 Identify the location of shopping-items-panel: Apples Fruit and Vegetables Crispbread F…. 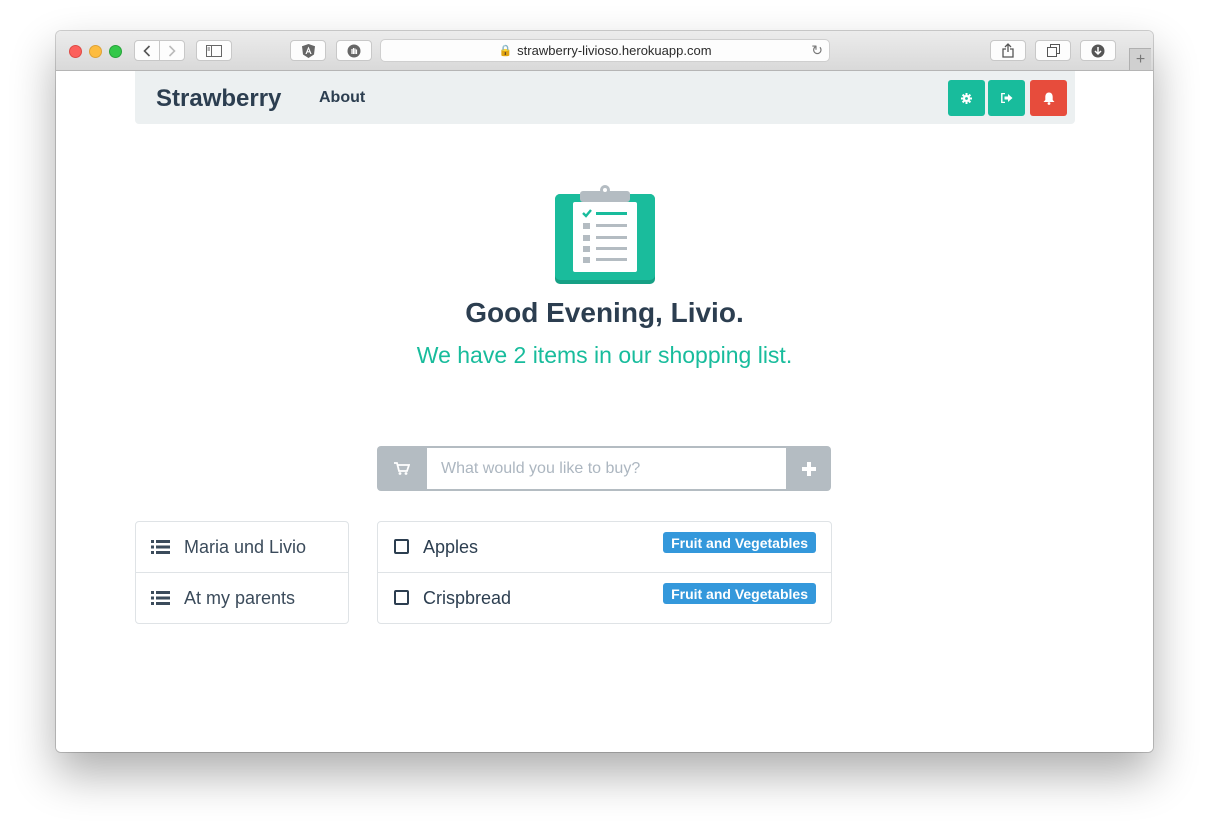
(604, 572).